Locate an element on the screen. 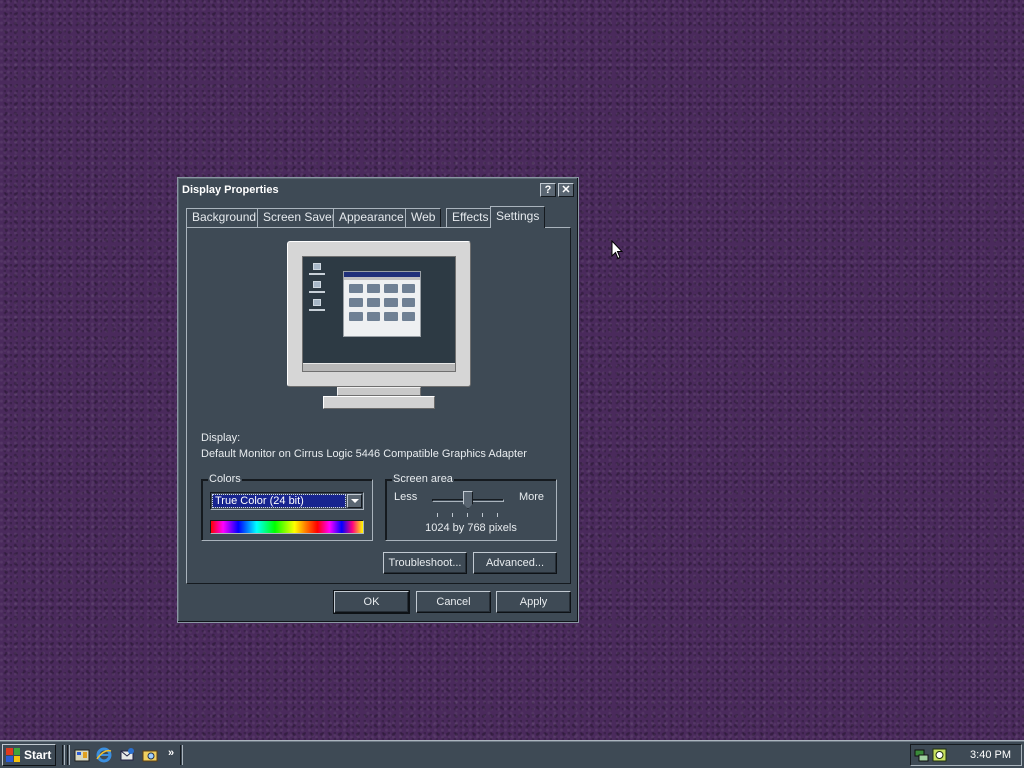 The width and height of the screenshot is (1024, 768). tab-effects: Effects is located at coordinates (470, 217).